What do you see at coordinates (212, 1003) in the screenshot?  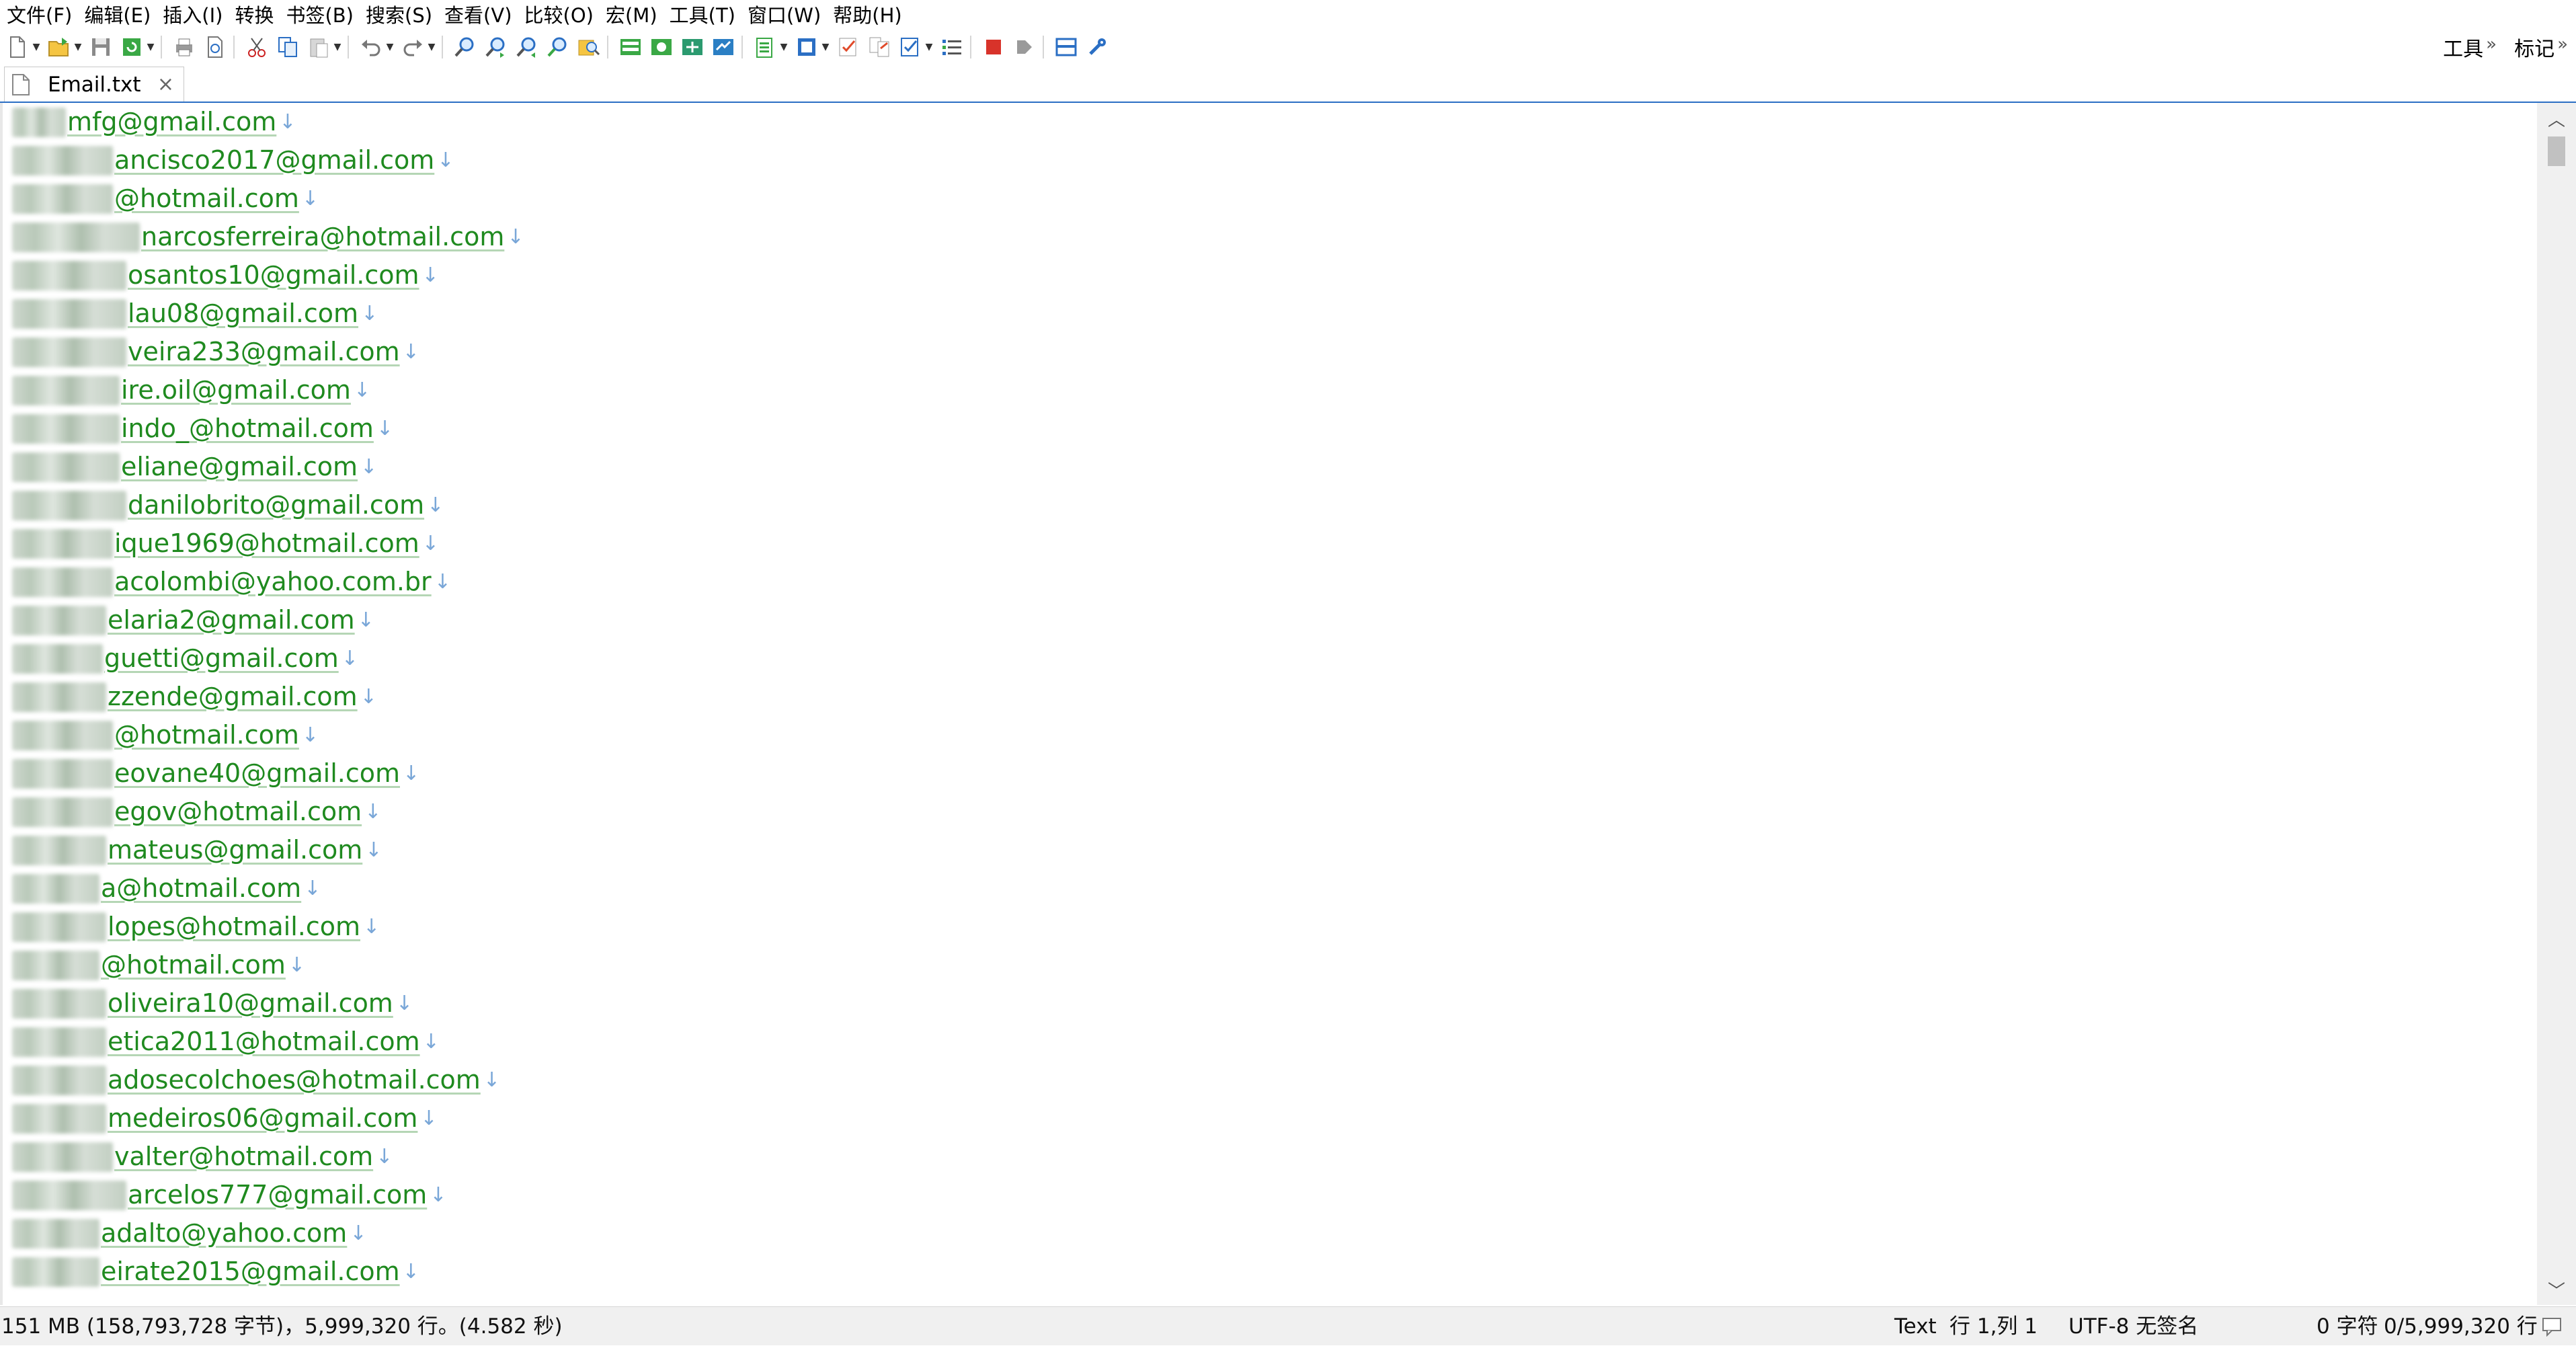 I see `text-line: oliveira10@gmail.com ↓` at bounding box center [212, 1003].